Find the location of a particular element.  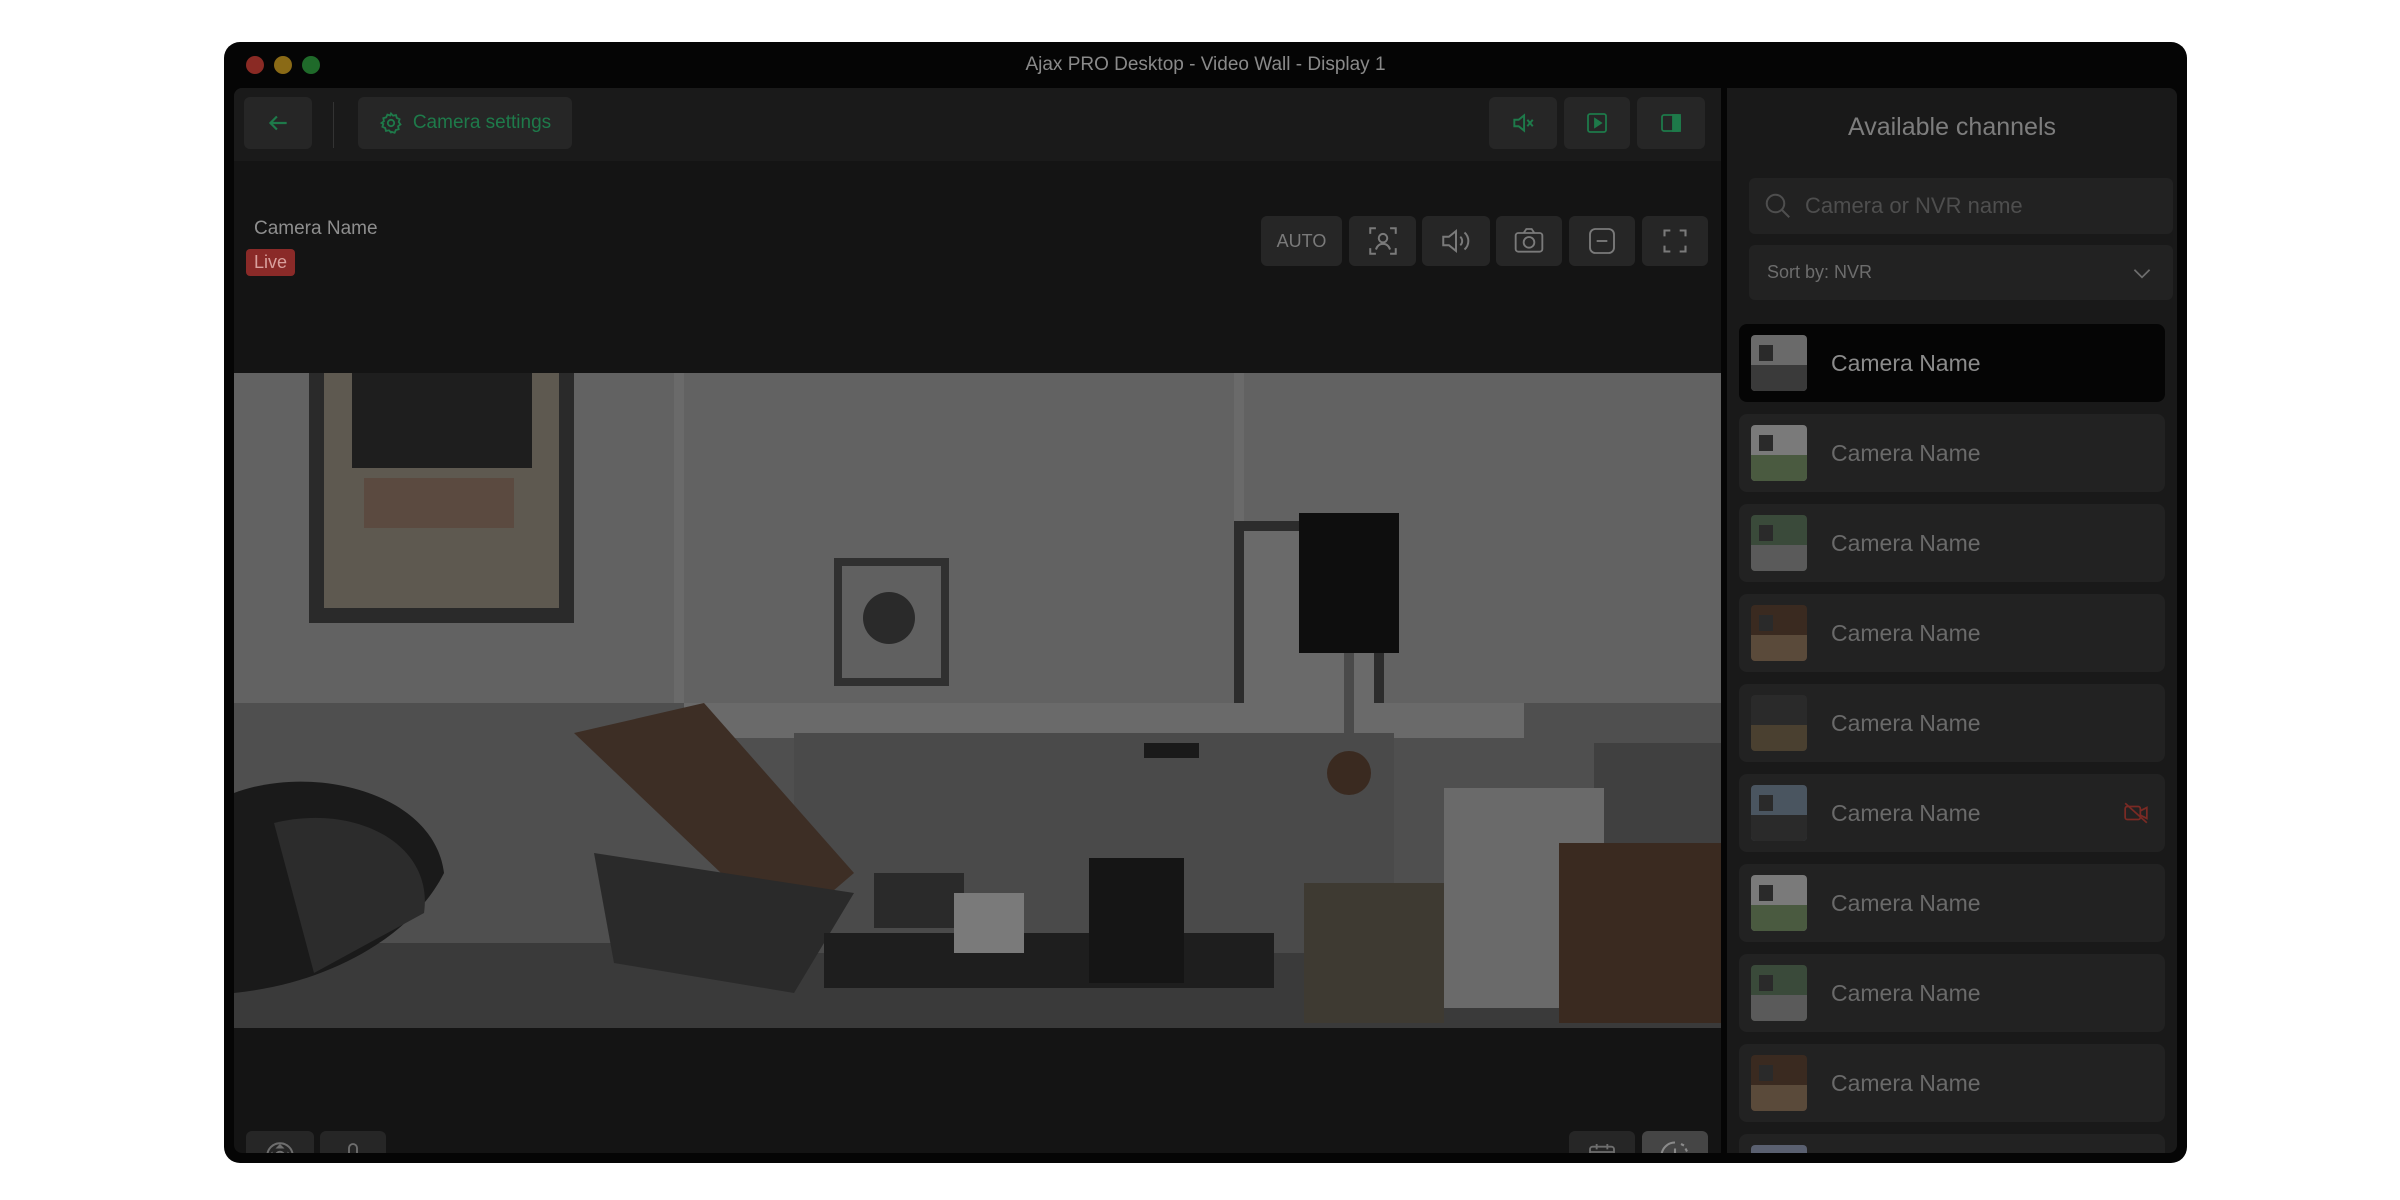

gear-icon is located at coordinates (390, 122).